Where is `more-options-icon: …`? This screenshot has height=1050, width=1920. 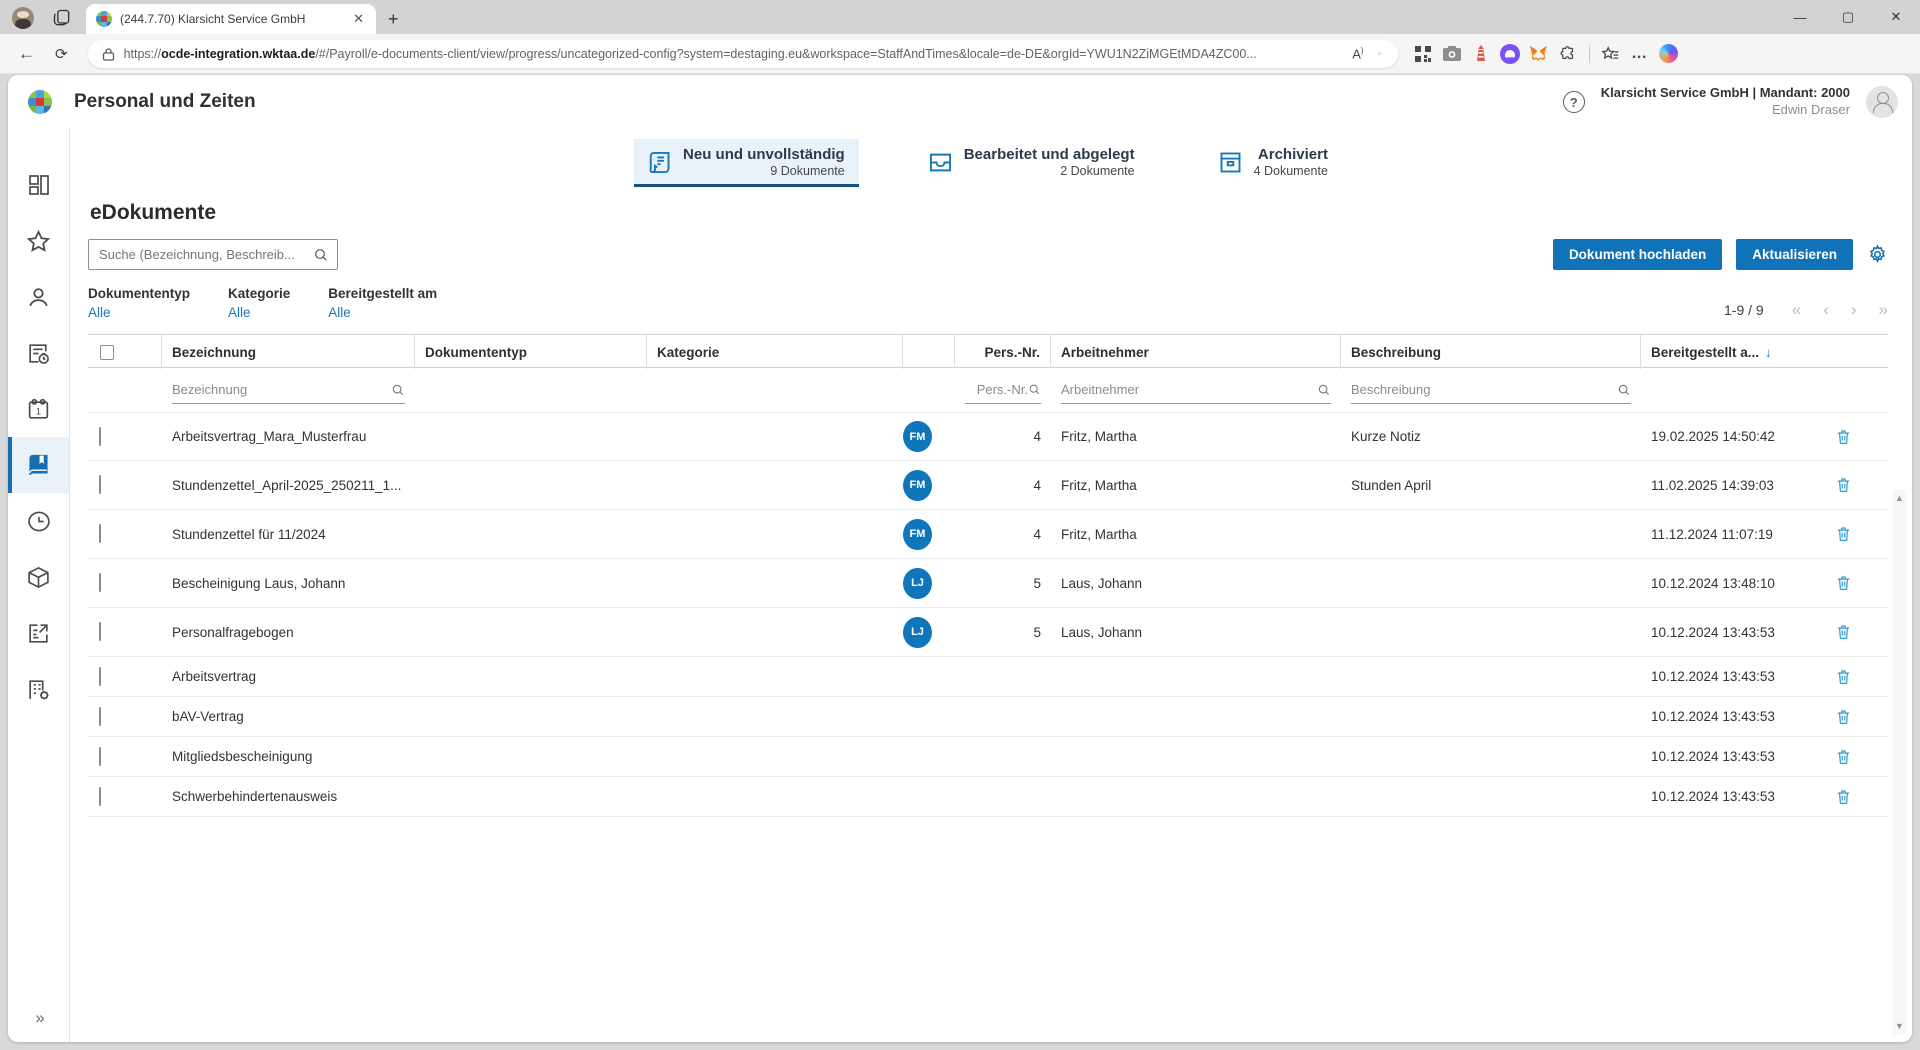 more-options-icon: … is located at coordinates (1640, 54).